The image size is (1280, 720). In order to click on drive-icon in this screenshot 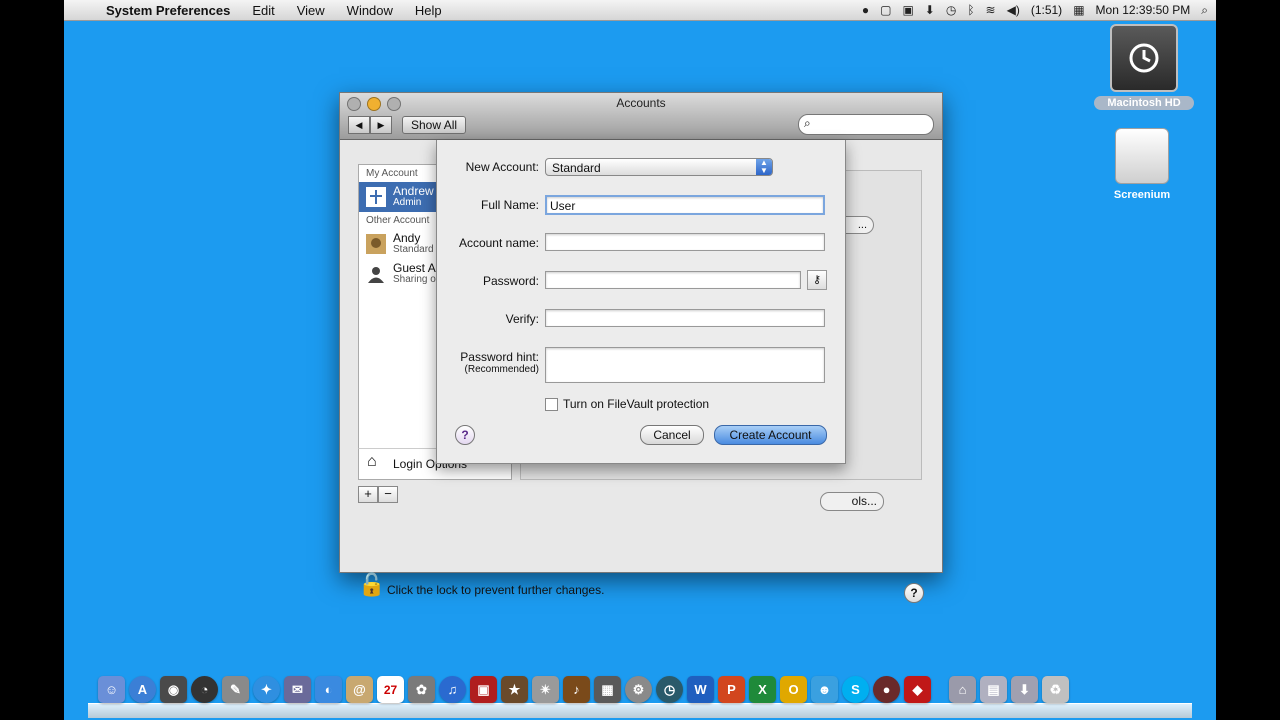, I will do `click(1142, 156)`.